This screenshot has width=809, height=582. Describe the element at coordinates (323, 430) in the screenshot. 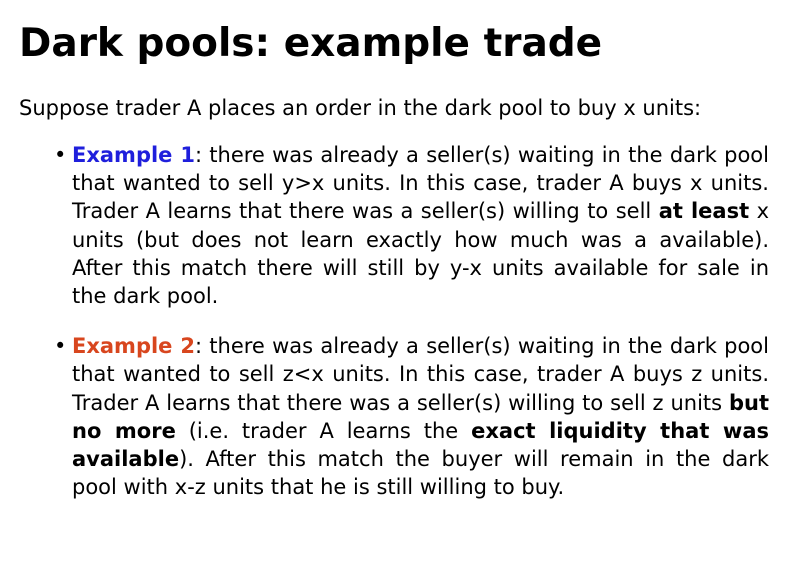

I see `example-2-text-mid: (i.e. trader A learns the` at that location.